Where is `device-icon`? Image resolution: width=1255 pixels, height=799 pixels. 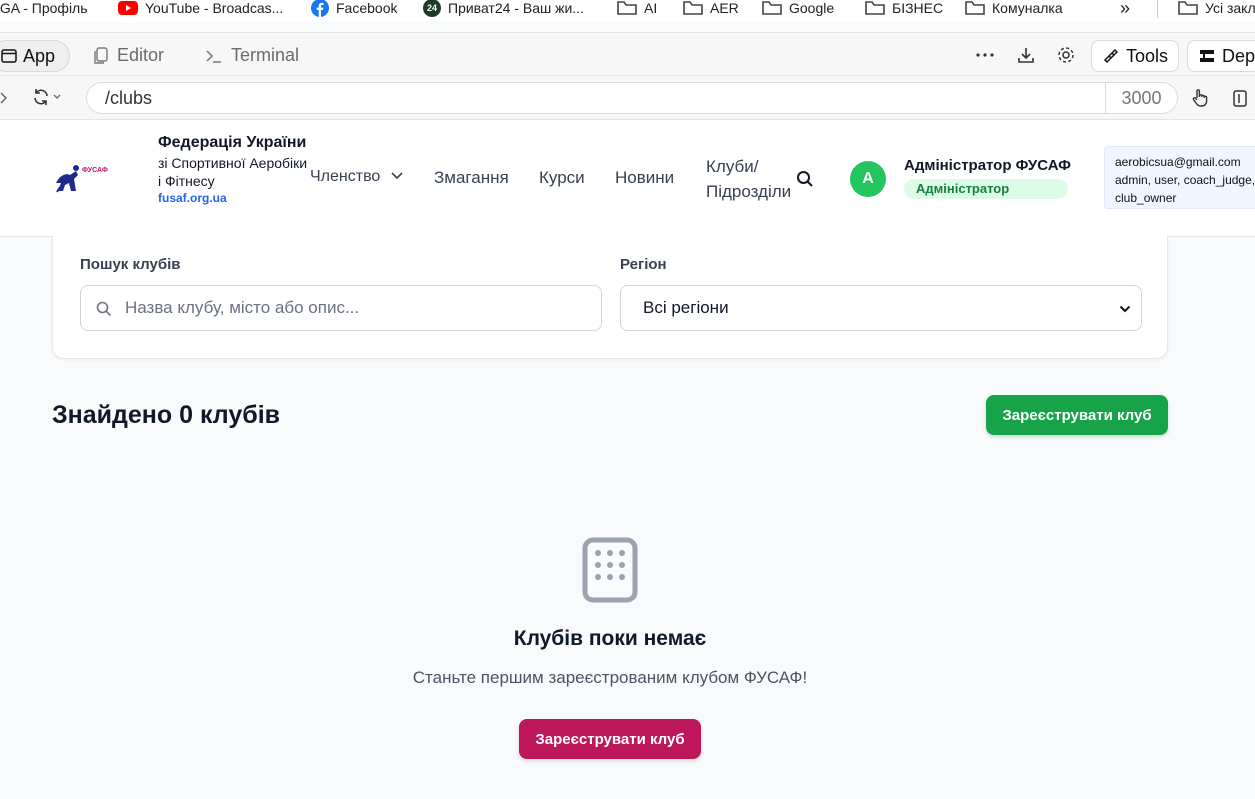
device-icon is located at coordinates (1240, 98).